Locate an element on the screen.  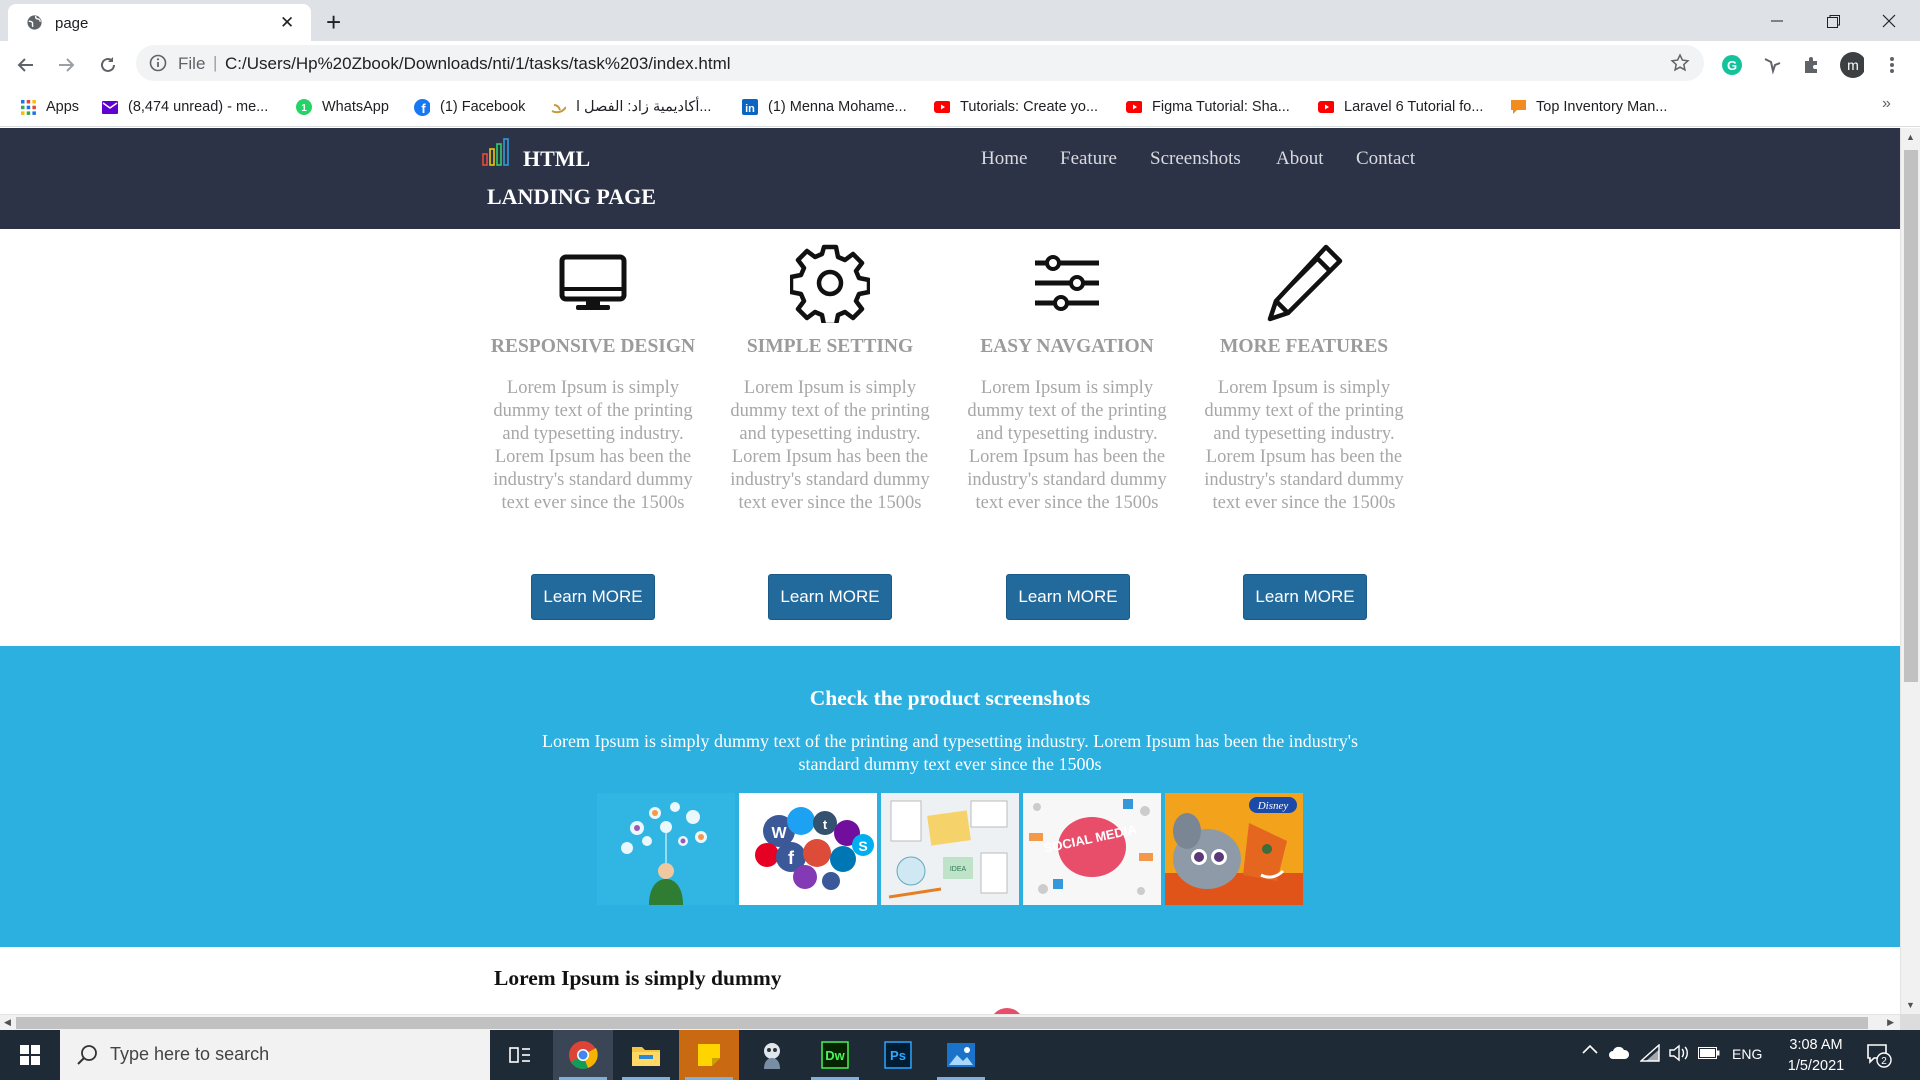
scroll-down-arrow-icon: ▼ is located at coordinates (1910, 1005).